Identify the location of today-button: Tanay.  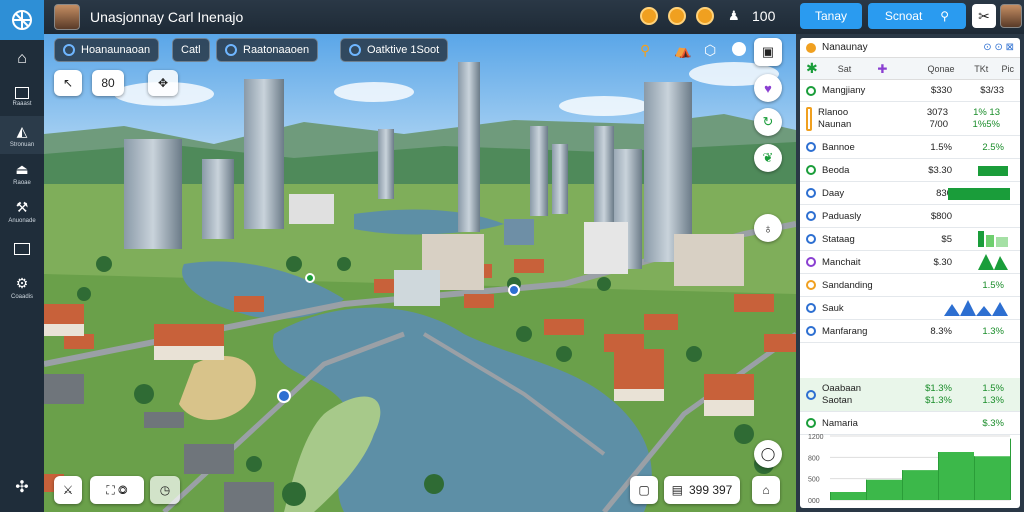
(831, 16).